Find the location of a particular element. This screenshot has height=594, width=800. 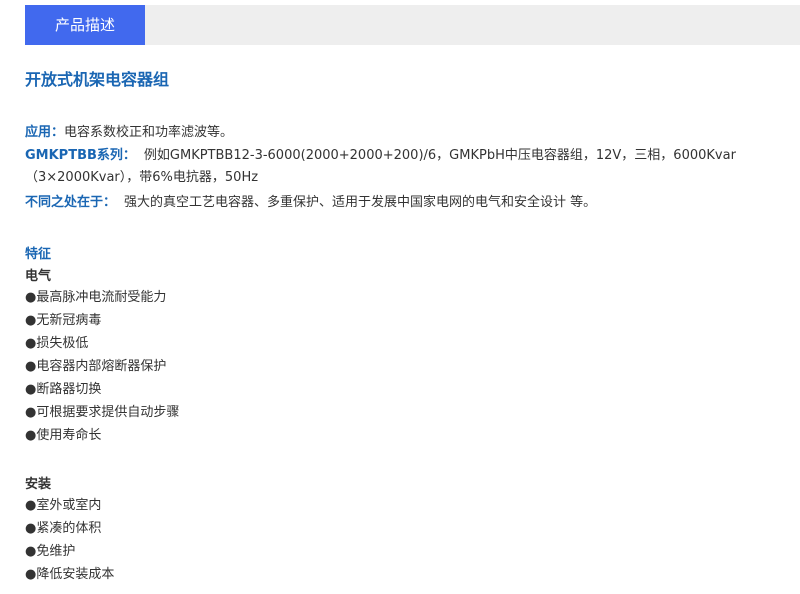

product-title: 开放式机架电容器组 is located at coordinates (97, 79).